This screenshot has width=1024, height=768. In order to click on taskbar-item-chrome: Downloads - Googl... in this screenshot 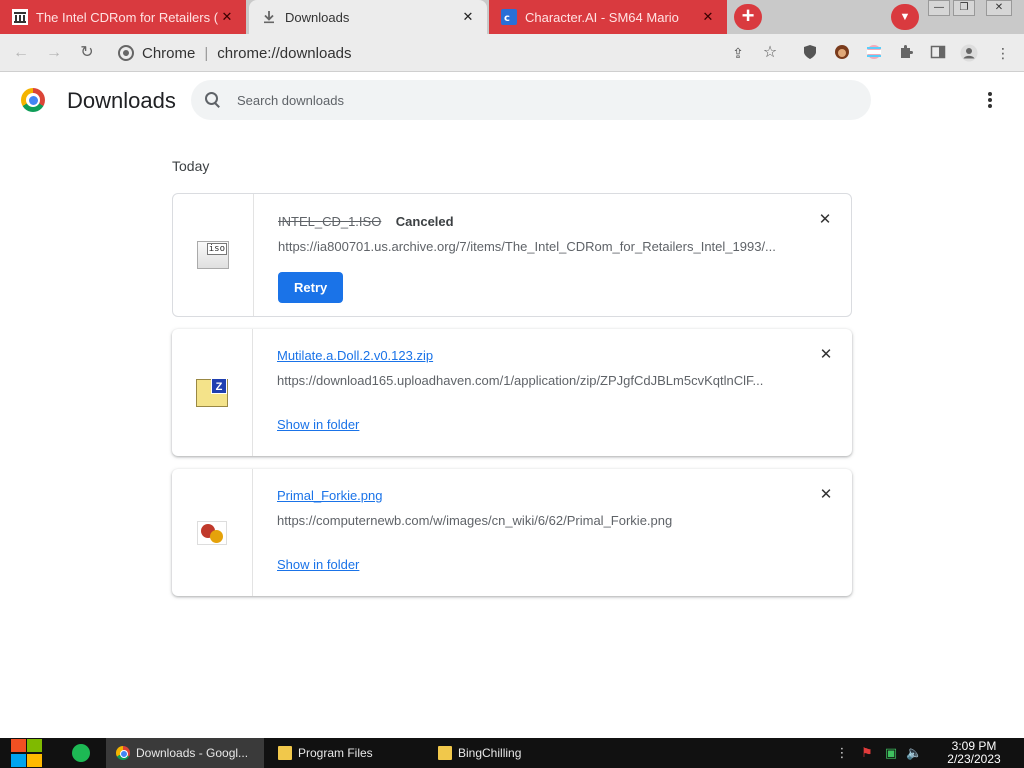, I will do `click(185, 753)`.